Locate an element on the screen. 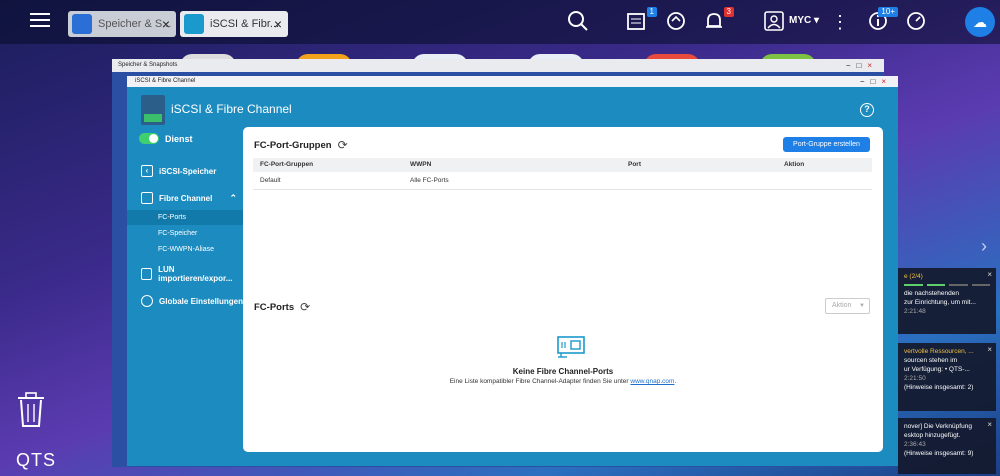 The width and height of the screenshot is (1000, 476). fibre-icon is located at coordinates (147, 198).